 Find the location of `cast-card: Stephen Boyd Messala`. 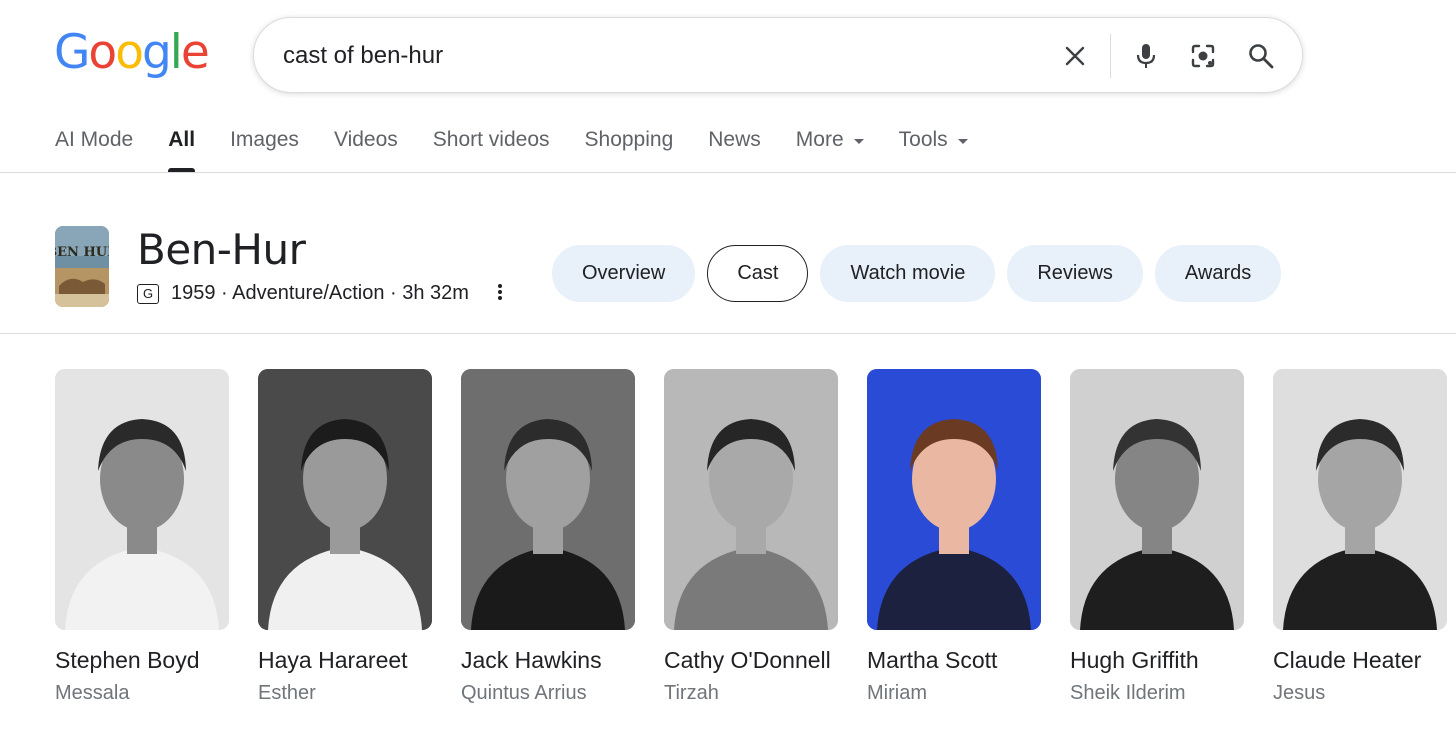

cast-card: Stephen Boyd Messala is located at coordinates (142, 537).